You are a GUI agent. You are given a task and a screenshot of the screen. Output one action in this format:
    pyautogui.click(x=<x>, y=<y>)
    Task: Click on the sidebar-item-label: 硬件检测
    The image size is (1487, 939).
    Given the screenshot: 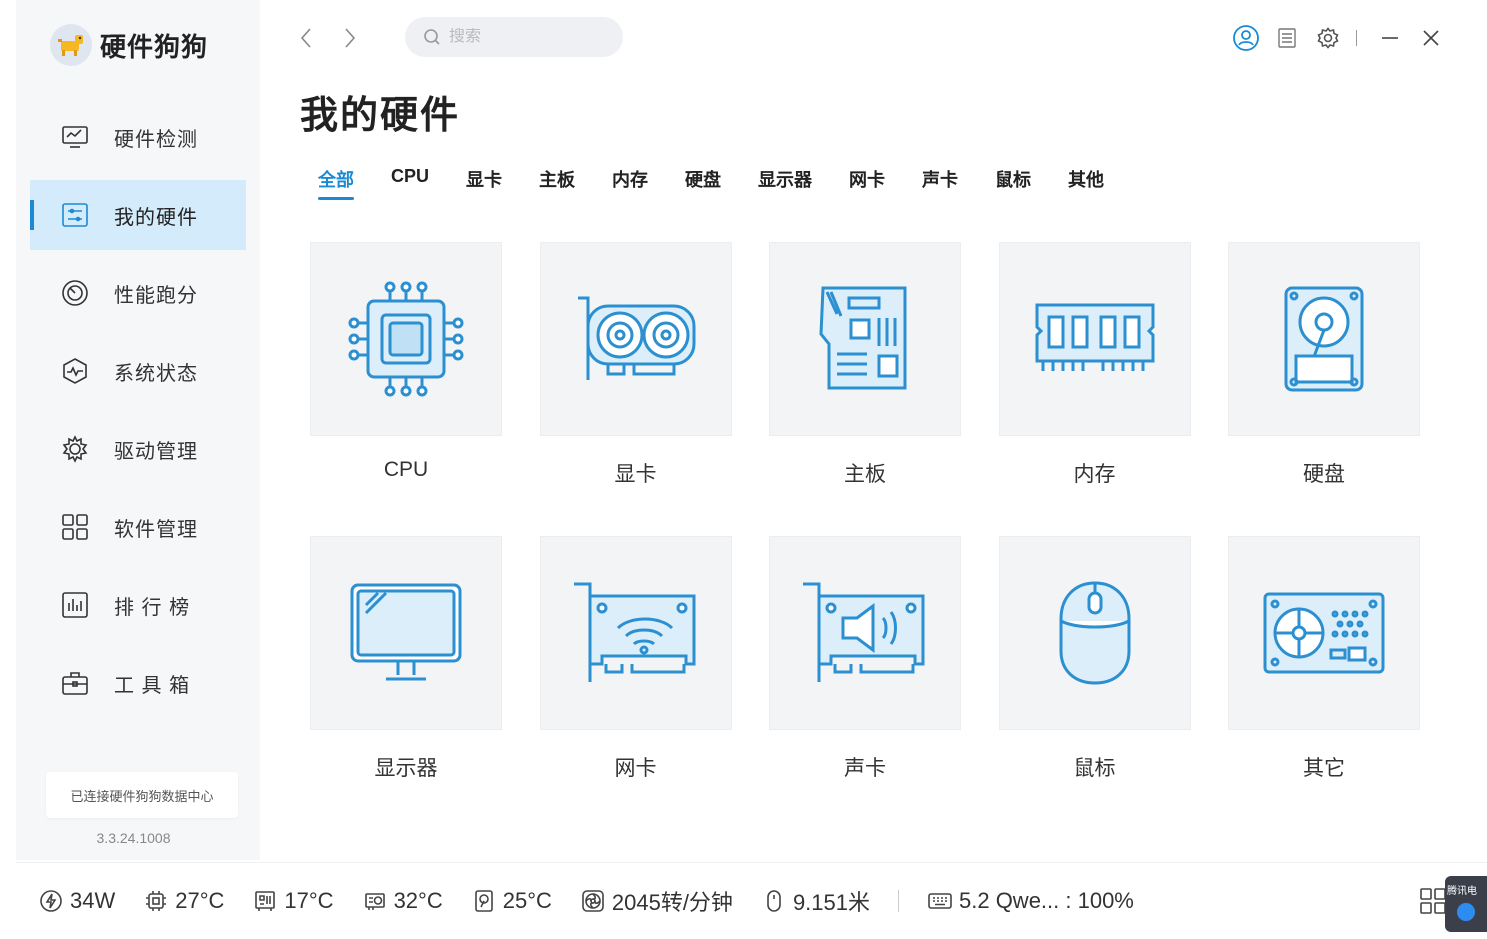 What is the action you would take?
    pyautogui.click(x=156, y=139)
    